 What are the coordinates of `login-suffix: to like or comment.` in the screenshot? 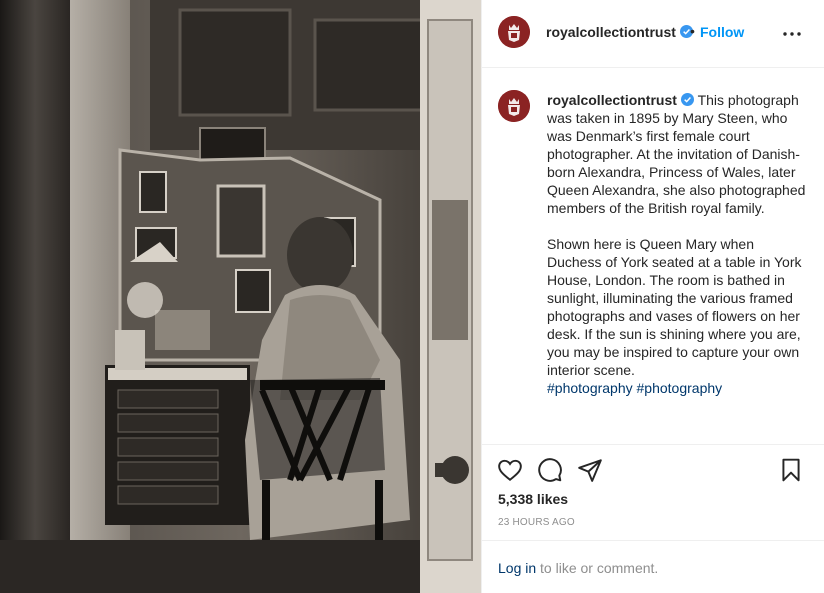 It's located at (597, 568).